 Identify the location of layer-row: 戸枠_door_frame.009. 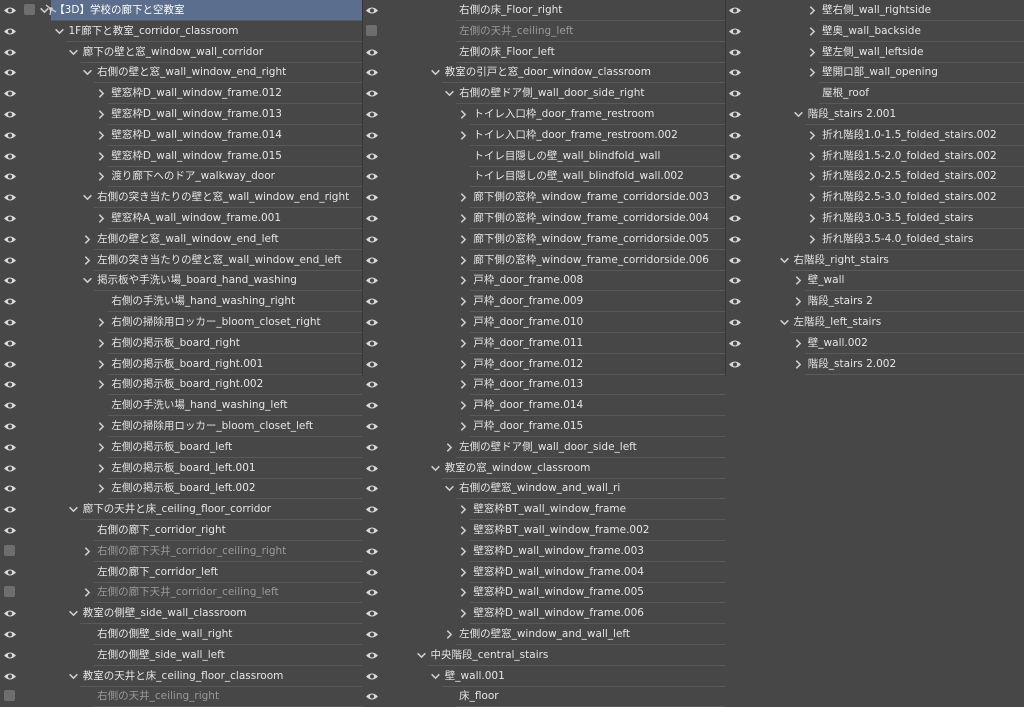
(543, 302).